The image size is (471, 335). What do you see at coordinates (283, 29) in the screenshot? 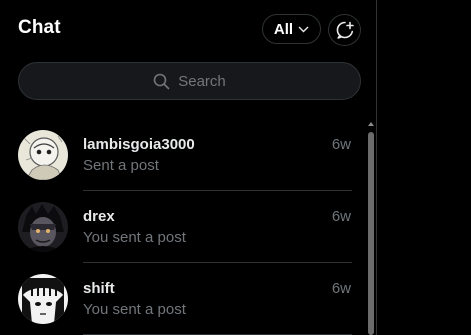
I see `filter-label: All` at bounding box center [283, 29].